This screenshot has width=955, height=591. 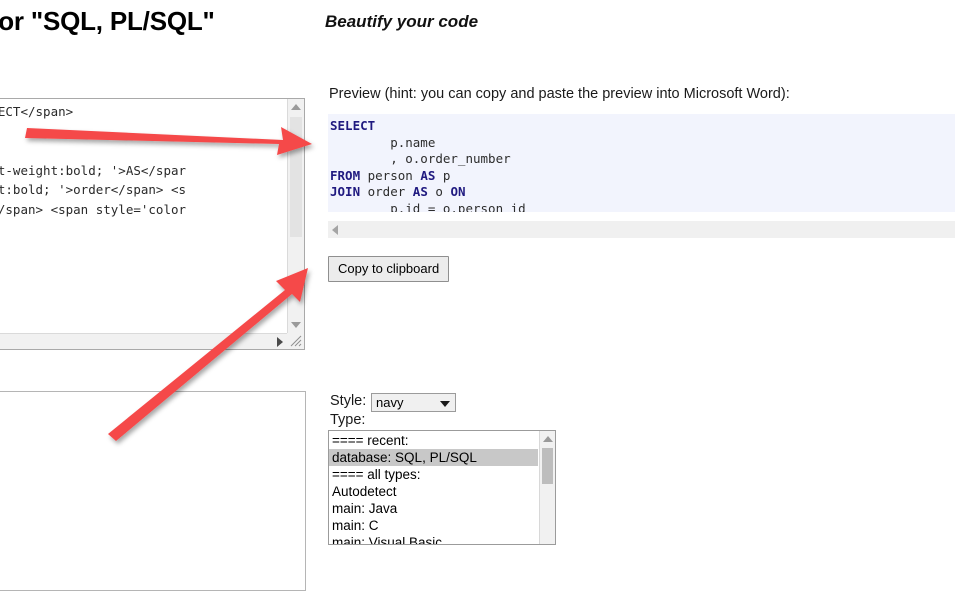 What do you see at coordinates (641, 229) in the screenshot?
I see `preview-horizontal-scrollbar` at bounding box center [641, 229].